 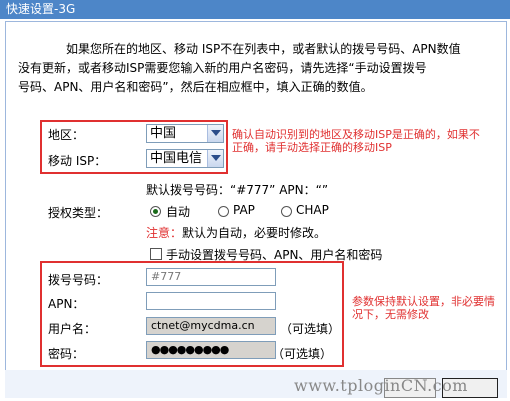 I want to click on keep-default-note-line-1: 参数保持默认设置，非必要情, so click(x=423, y=301).